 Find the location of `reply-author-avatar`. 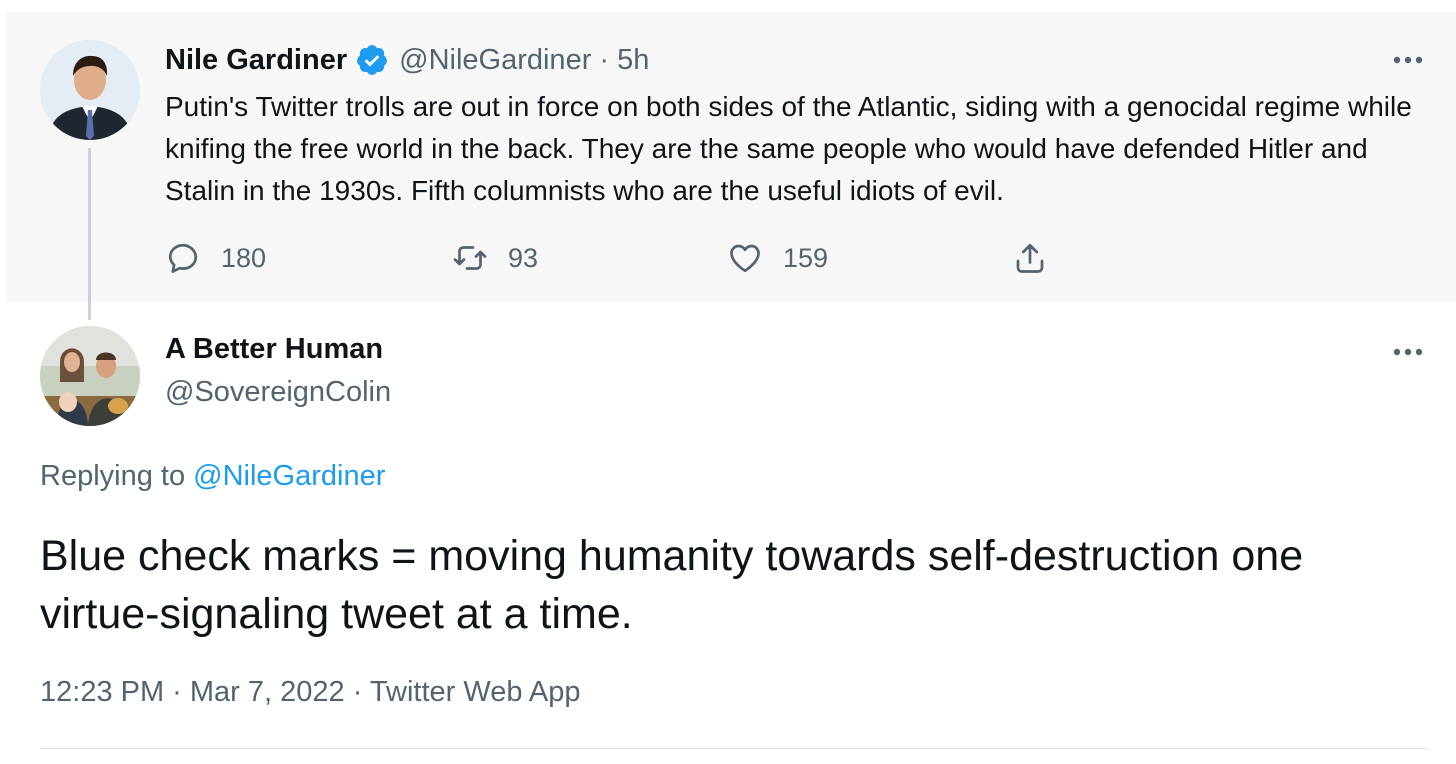

reply-author-avatar is located at coordinates (90, 376).